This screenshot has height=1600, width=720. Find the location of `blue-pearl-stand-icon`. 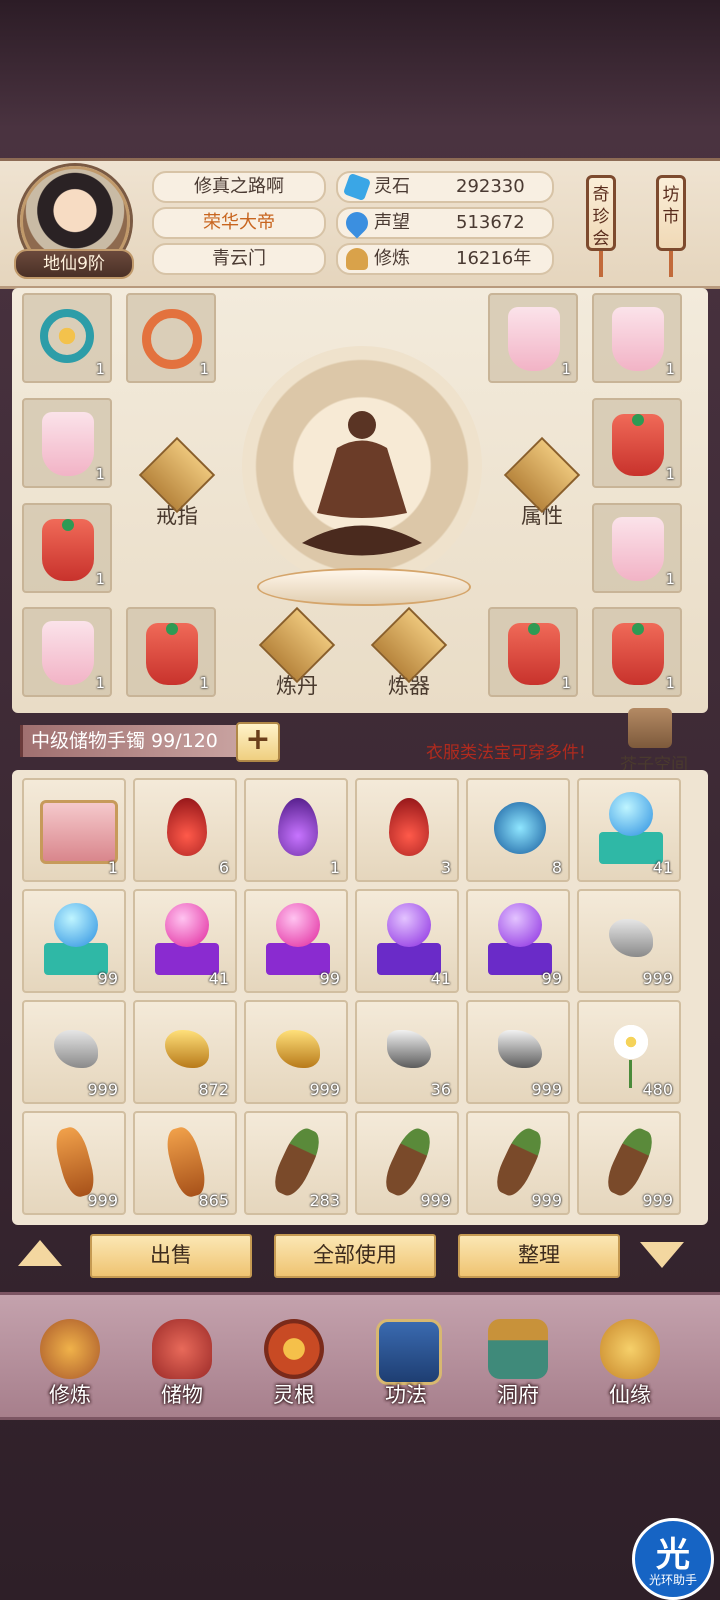

blue-pearl-stand-icon is located at coordinates (631, 814).